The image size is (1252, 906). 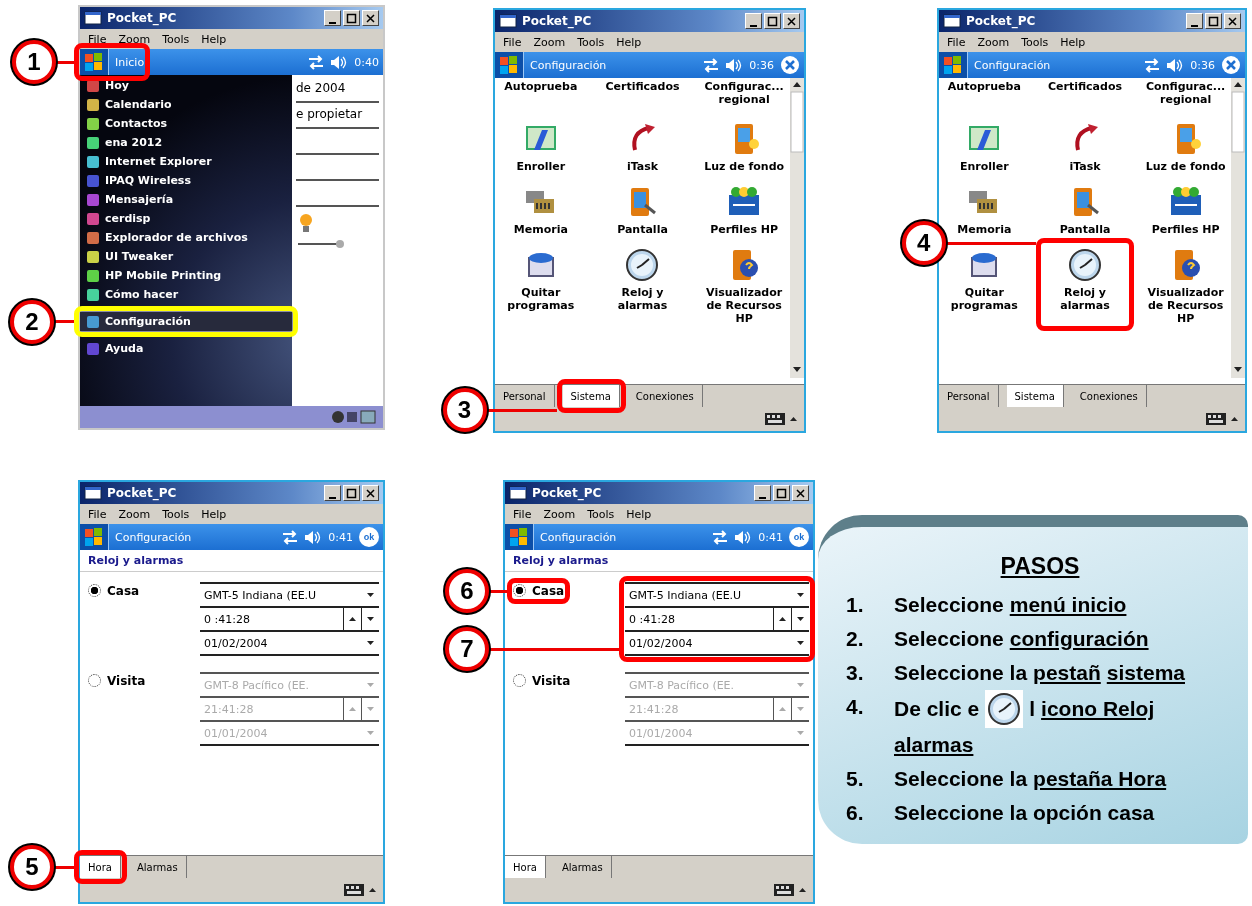 I want to click on tab: Sistema, so click(x=591, y=396).